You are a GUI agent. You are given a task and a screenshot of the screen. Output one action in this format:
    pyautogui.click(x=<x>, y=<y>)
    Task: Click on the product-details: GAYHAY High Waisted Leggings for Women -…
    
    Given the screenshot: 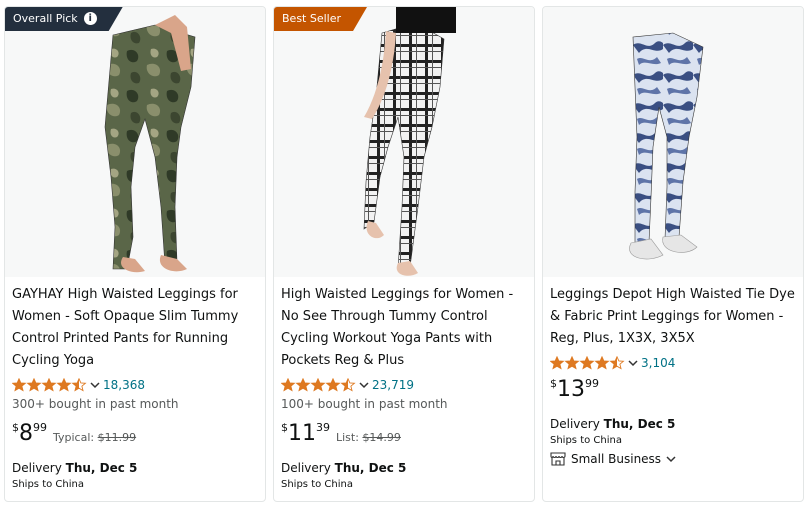 What is the action you would take?
    pyautogui.click(x=135, y=387)
    